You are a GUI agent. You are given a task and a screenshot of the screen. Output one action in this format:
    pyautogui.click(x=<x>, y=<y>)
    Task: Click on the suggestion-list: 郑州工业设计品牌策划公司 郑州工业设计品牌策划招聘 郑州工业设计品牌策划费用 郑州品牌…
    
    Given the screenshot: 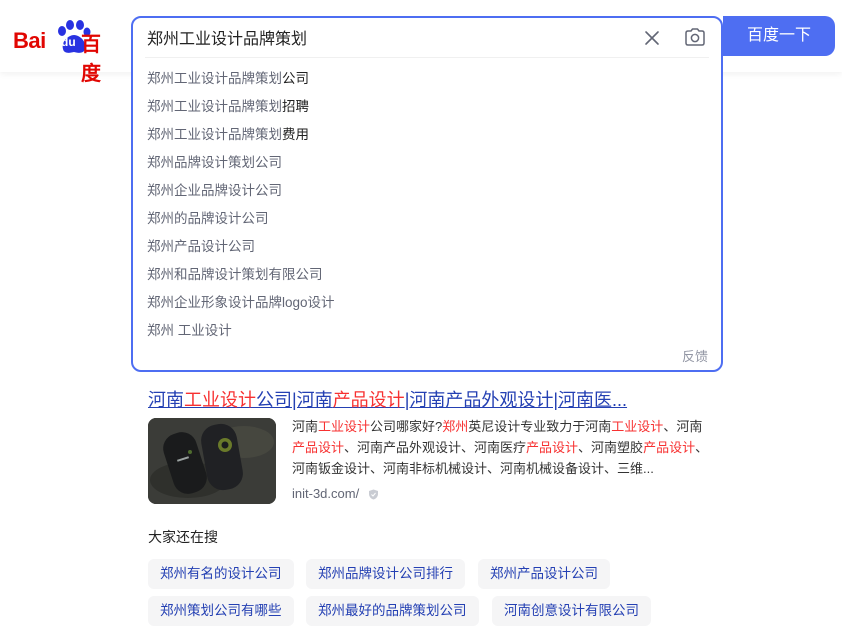 What is the action you would take?
    pyautogui.click(x=241, y=208)
    